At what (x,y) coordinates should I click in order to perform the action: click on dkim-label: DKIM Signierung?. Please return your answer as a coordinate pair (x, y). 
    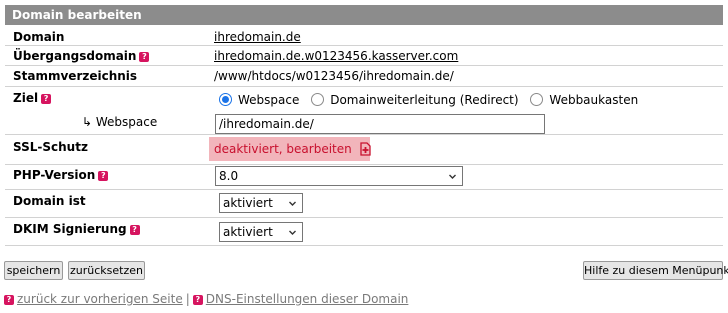
    Looking at the image, I should click on (76, 229).